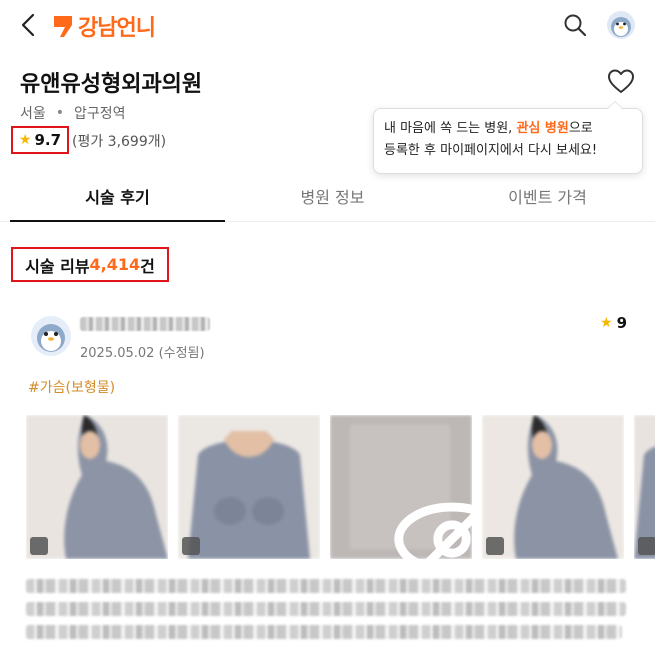 The height and width of the screenshot is (663, 655). What do you see at coordinates (488, 128) in the screenshot?
I see `tooltip-line-1: 내 마음에 쏙 드는 병원, 관심 병원으로` at bounding box center [488, 128].